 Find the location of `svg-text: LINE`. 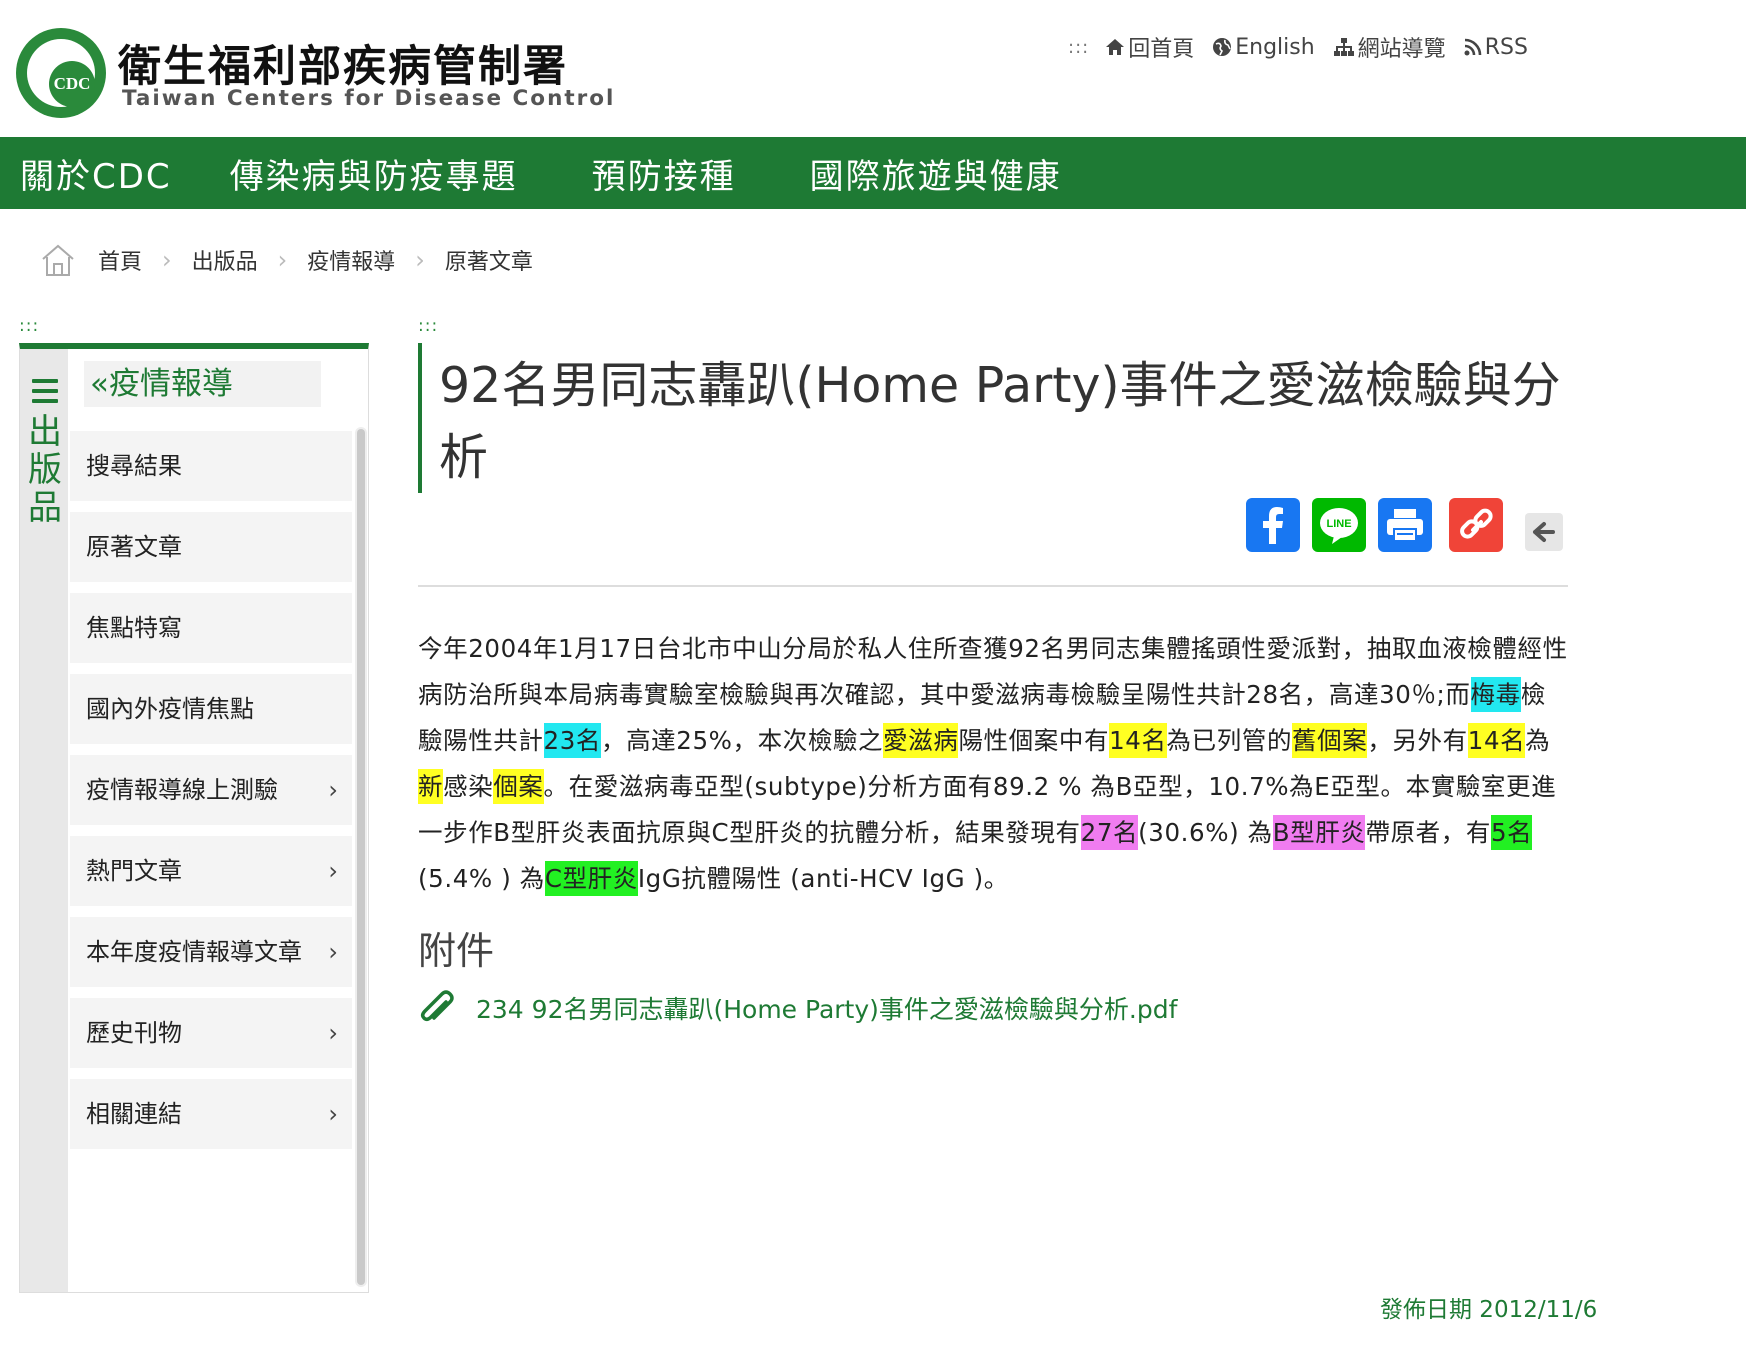

svg-text: LINE is located at coordinates (1338, 524).